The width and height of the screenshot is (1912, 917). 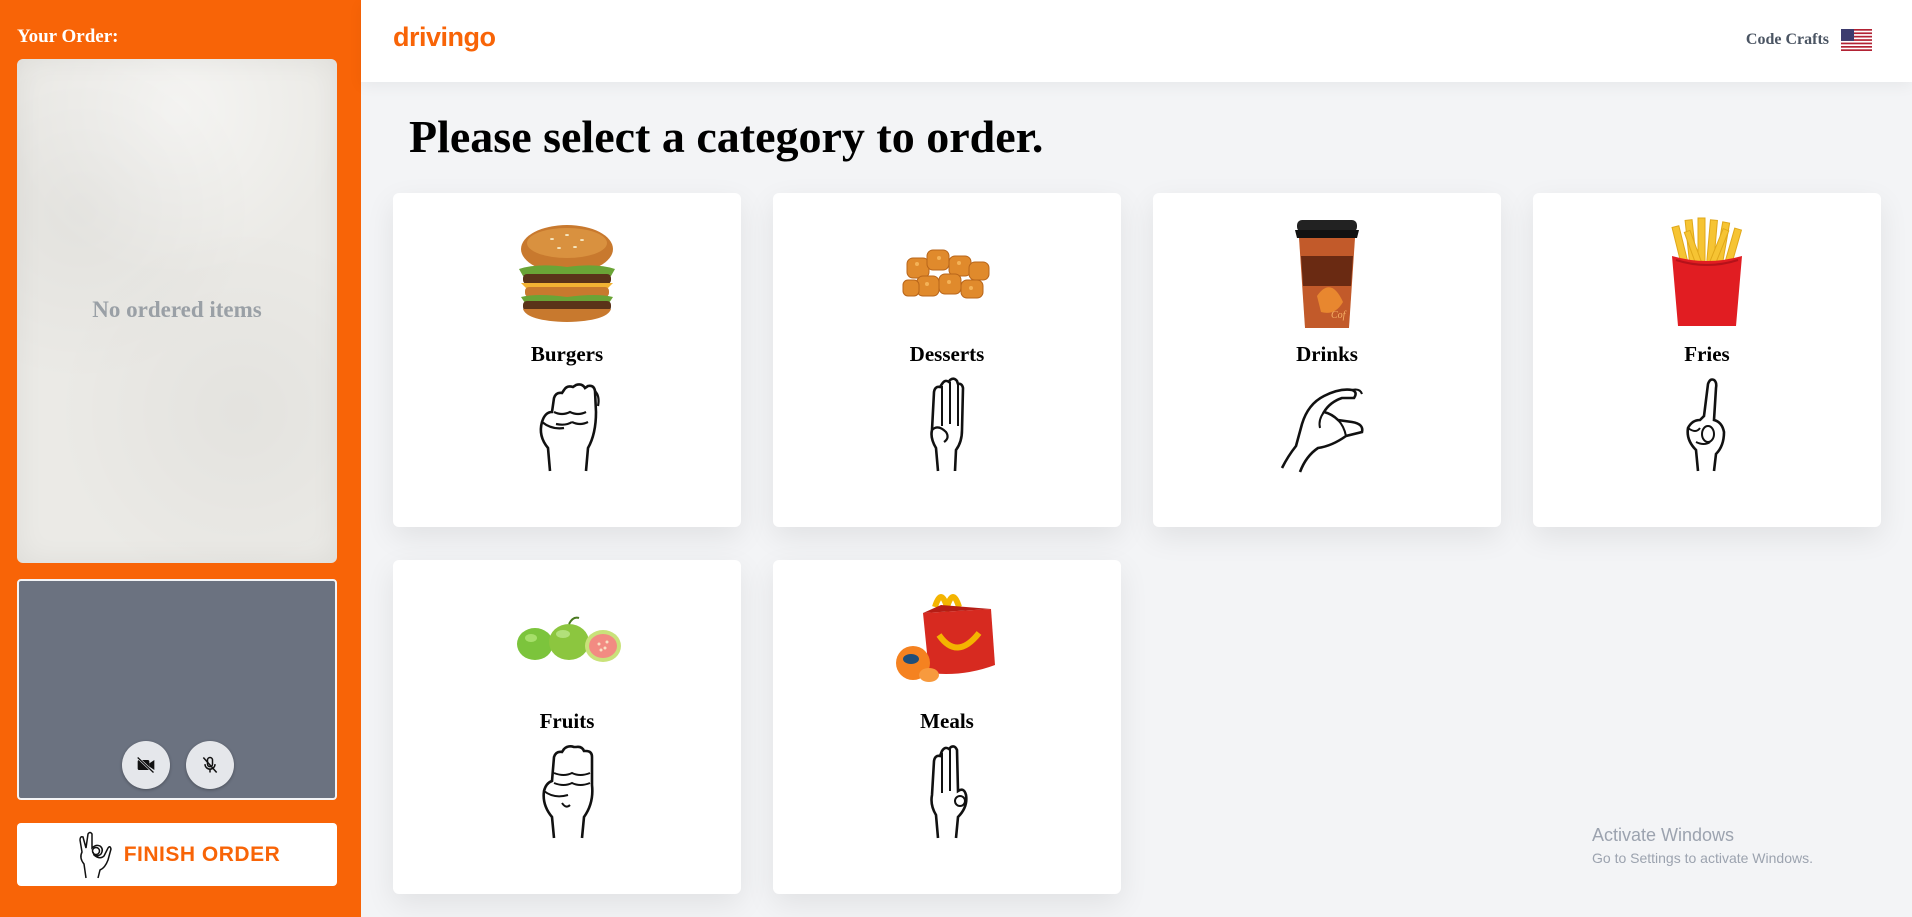 What do you see at coordinates (1663, 835) in the screenshot?
I see `watermark-title: Activate Windows` at bounding box center [1663, 835].